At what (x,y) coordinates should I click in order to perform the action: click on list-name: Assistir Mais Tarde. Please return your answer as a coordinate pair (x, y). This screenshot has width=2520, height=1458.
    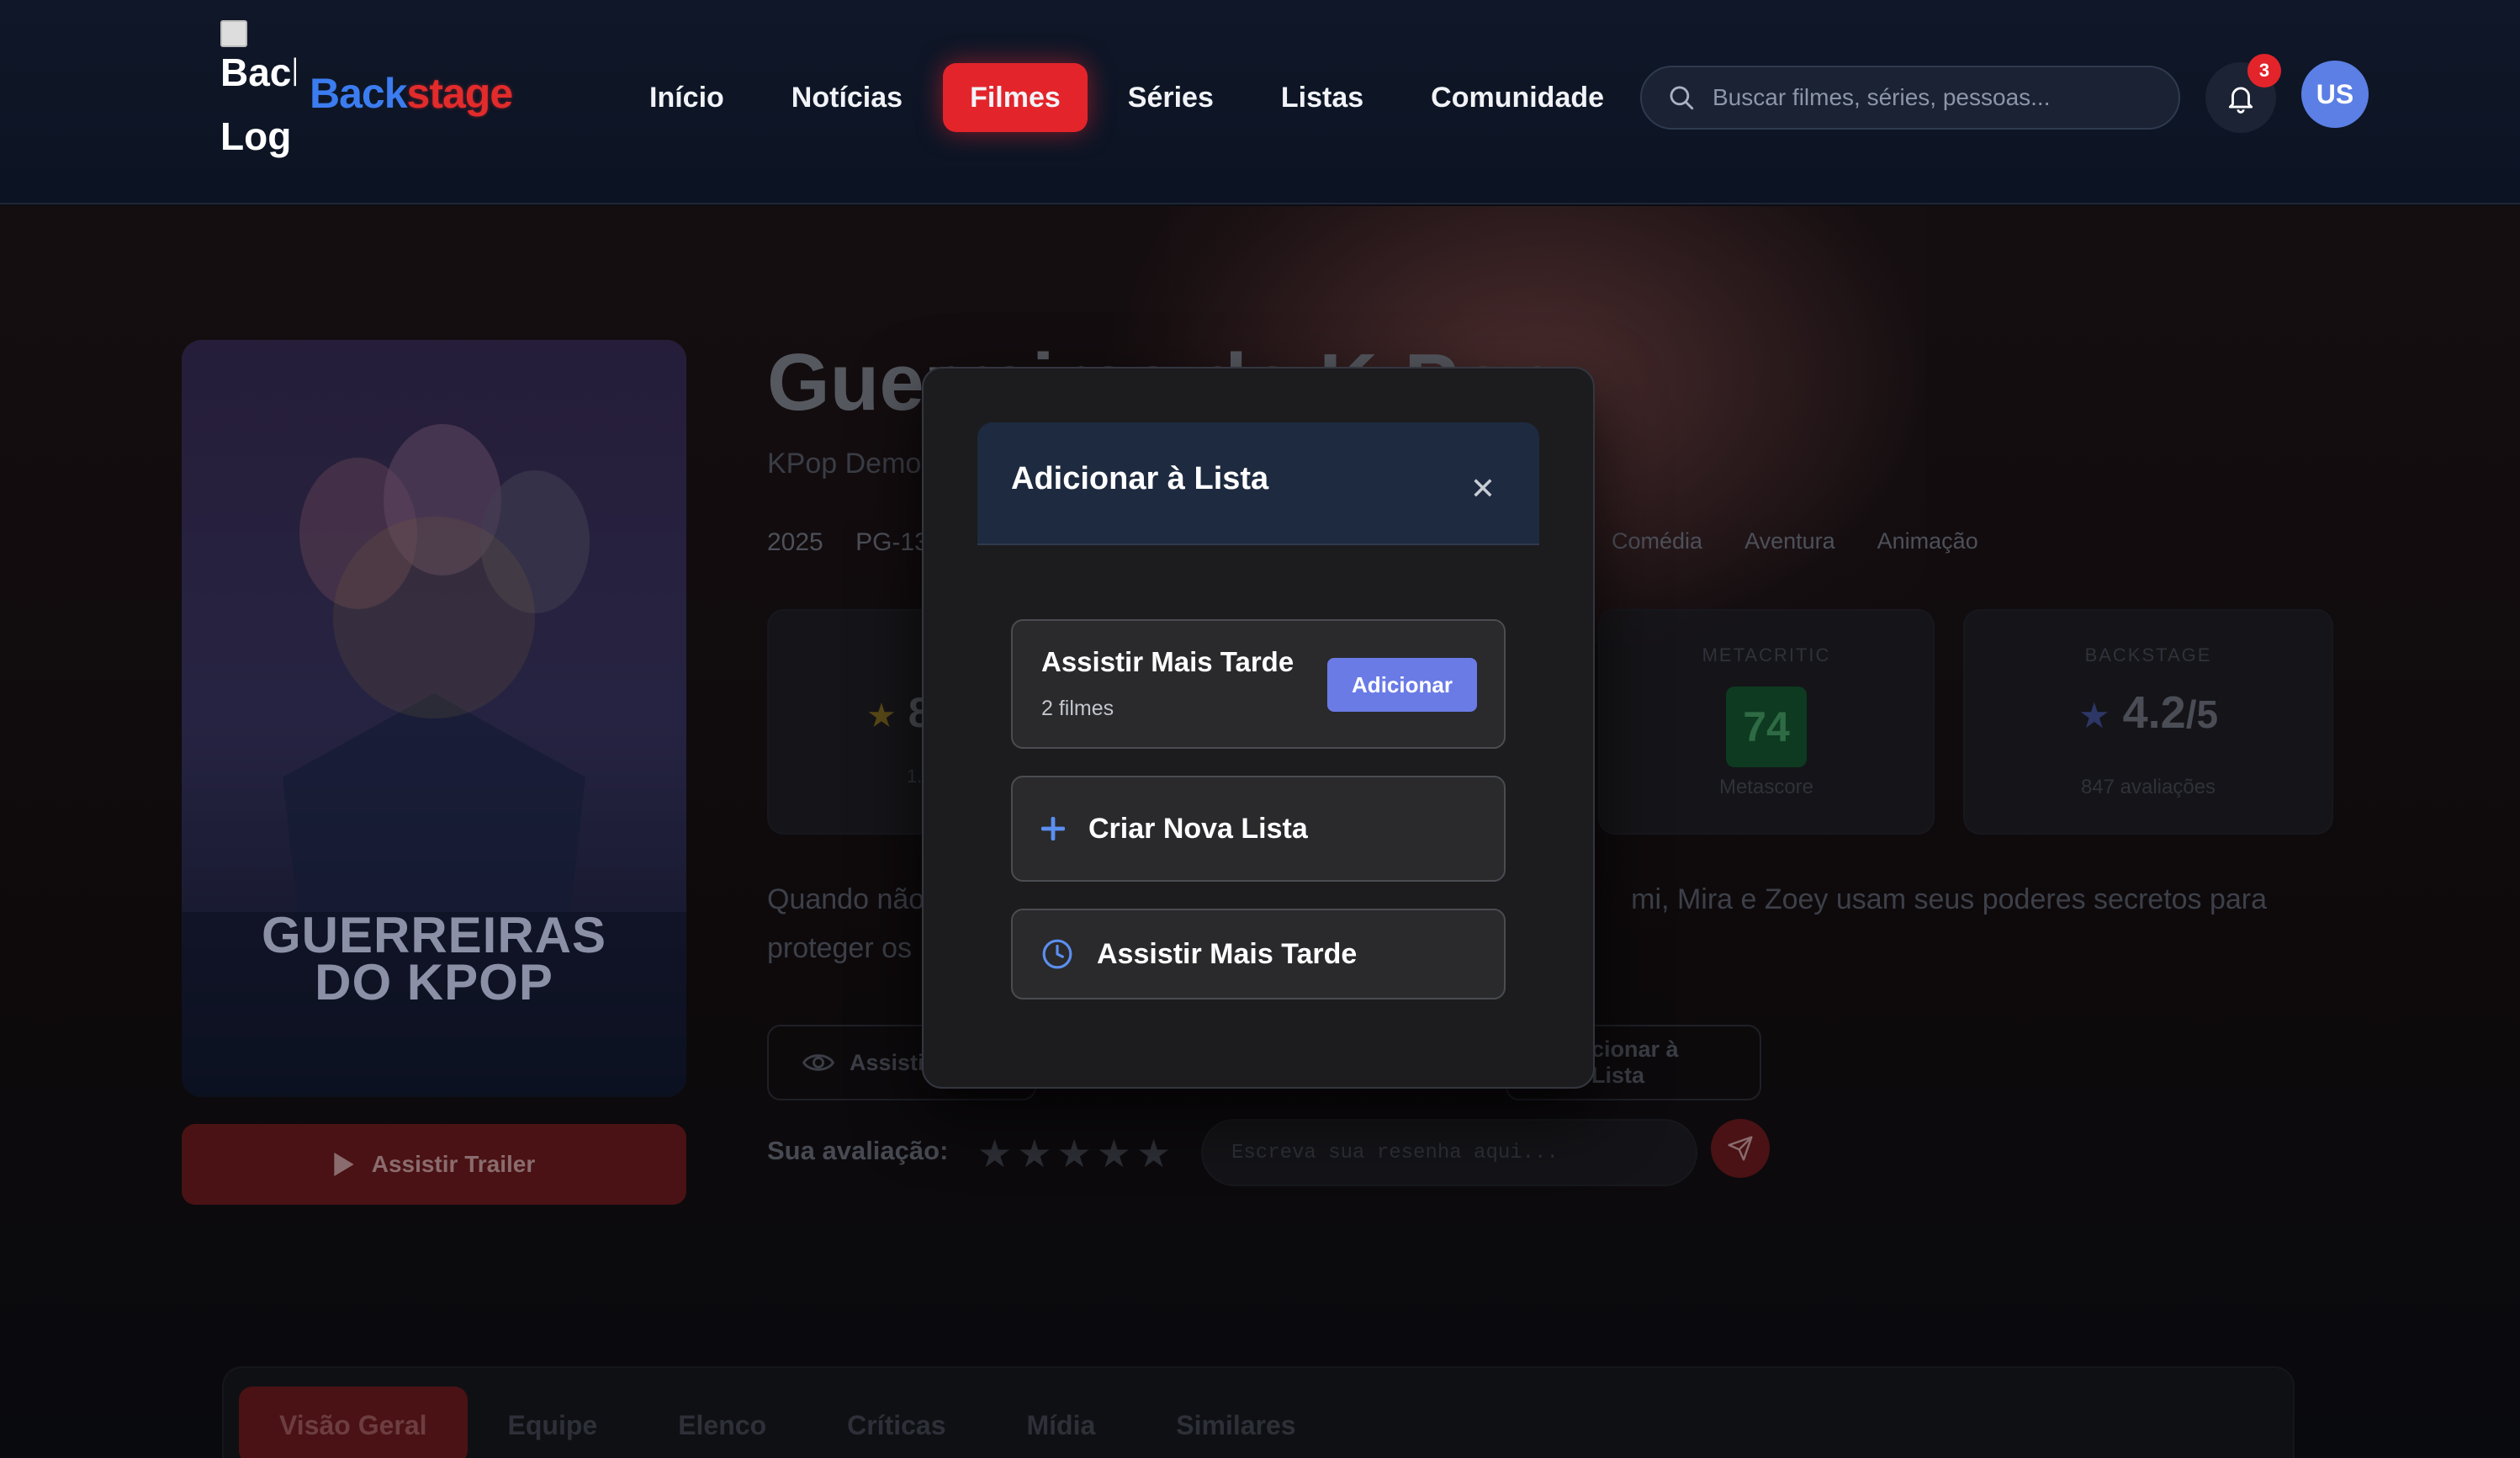
    Looking at the image, I should click on (1167, 662).